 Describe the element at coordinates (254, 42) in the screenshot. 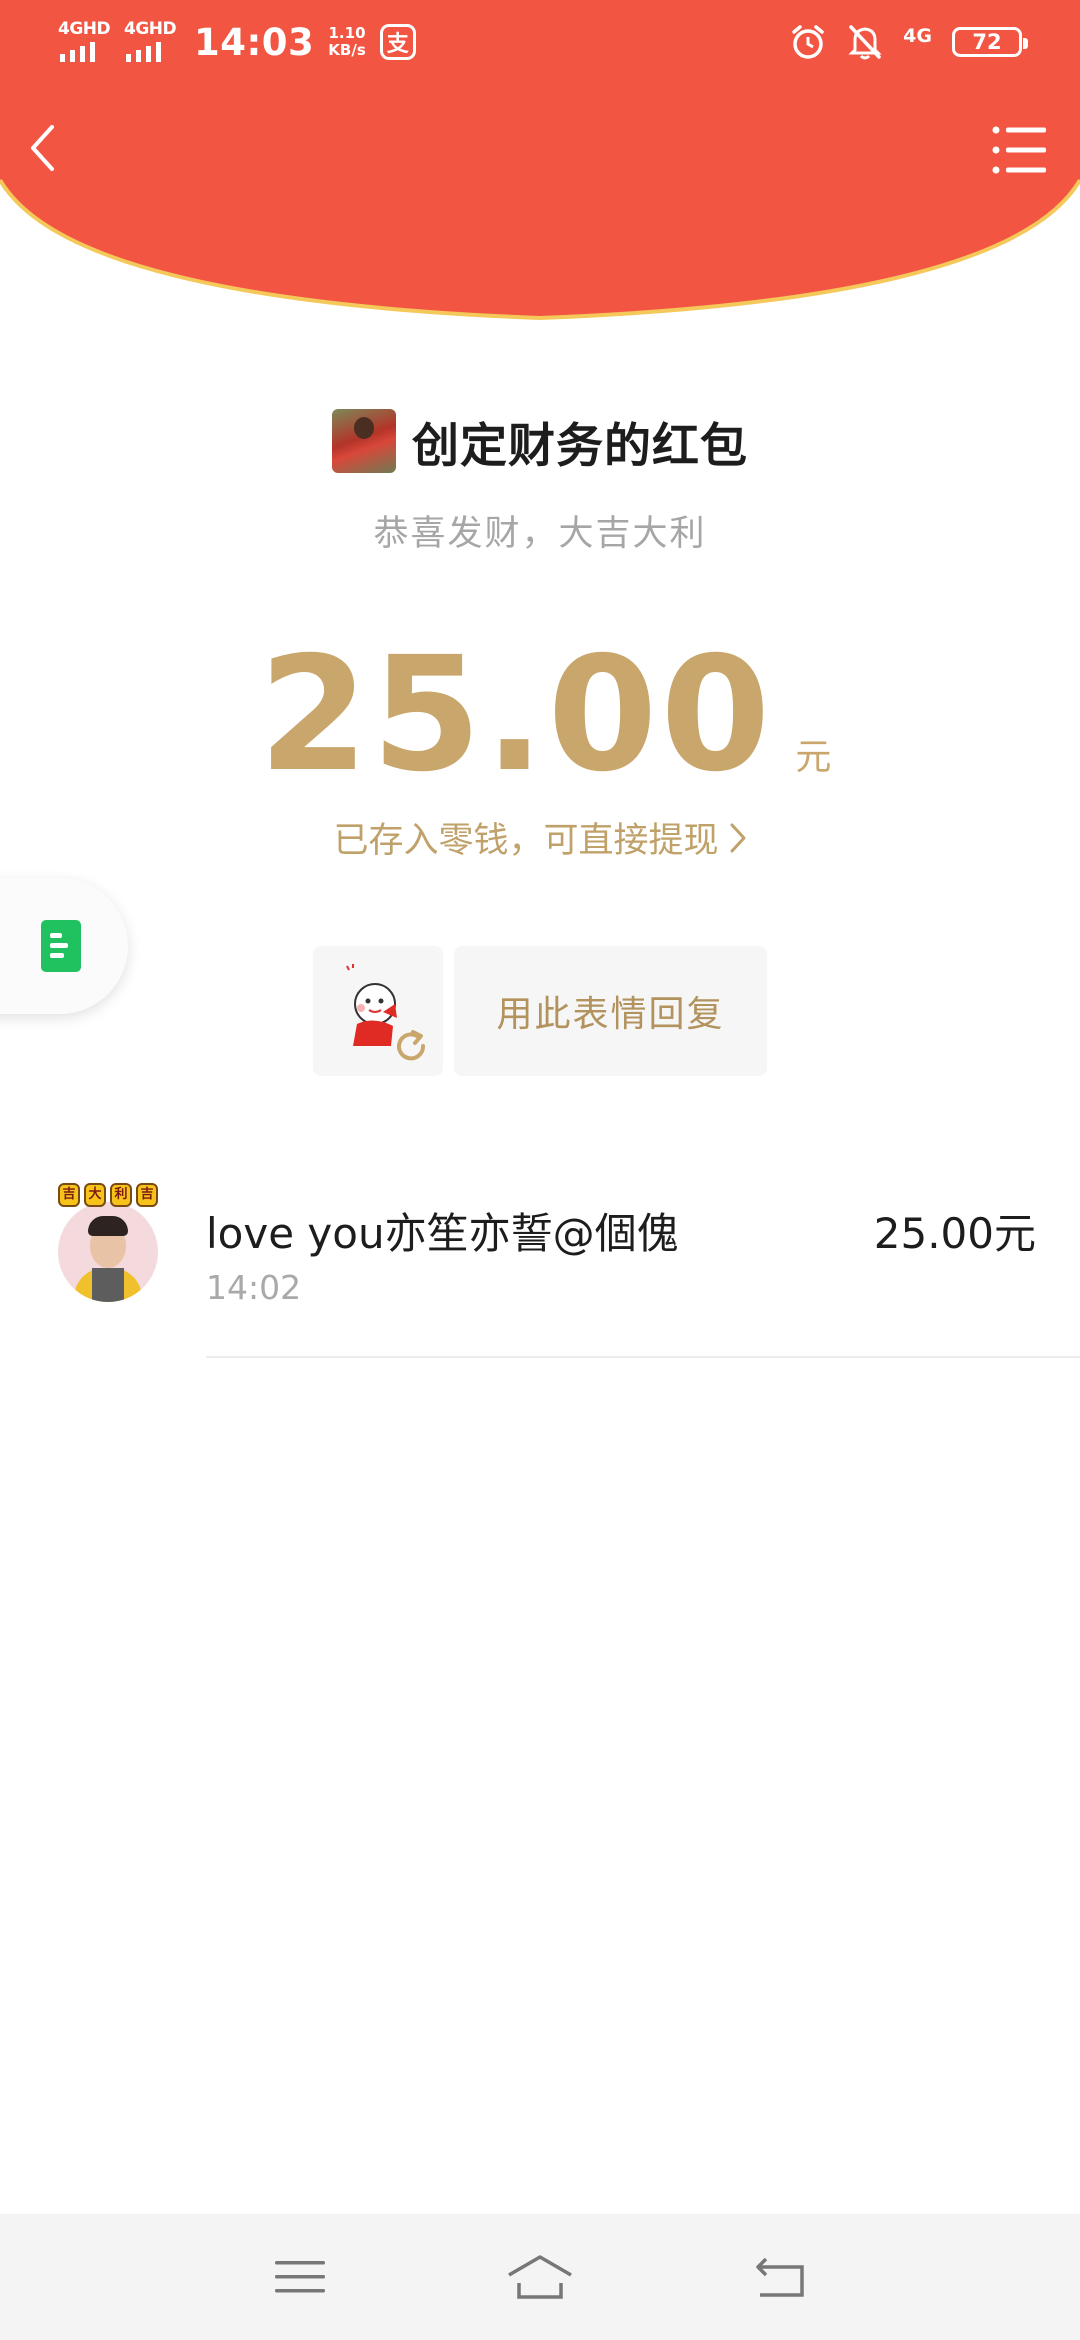

I see `status-time: 14:03` at that location.